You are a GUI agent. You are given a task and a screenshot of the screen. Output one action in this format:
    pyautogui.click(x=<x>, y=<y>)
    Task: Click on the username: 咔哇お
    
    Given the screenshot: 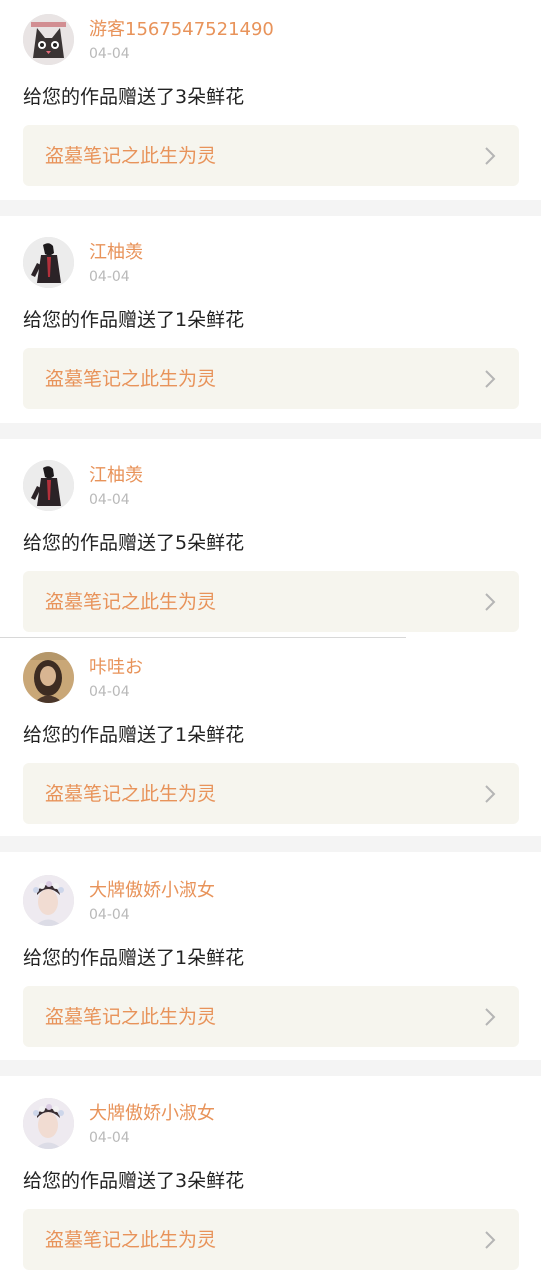 What is the action you would take?
    pyautogui.click(x=116, y=668)
    